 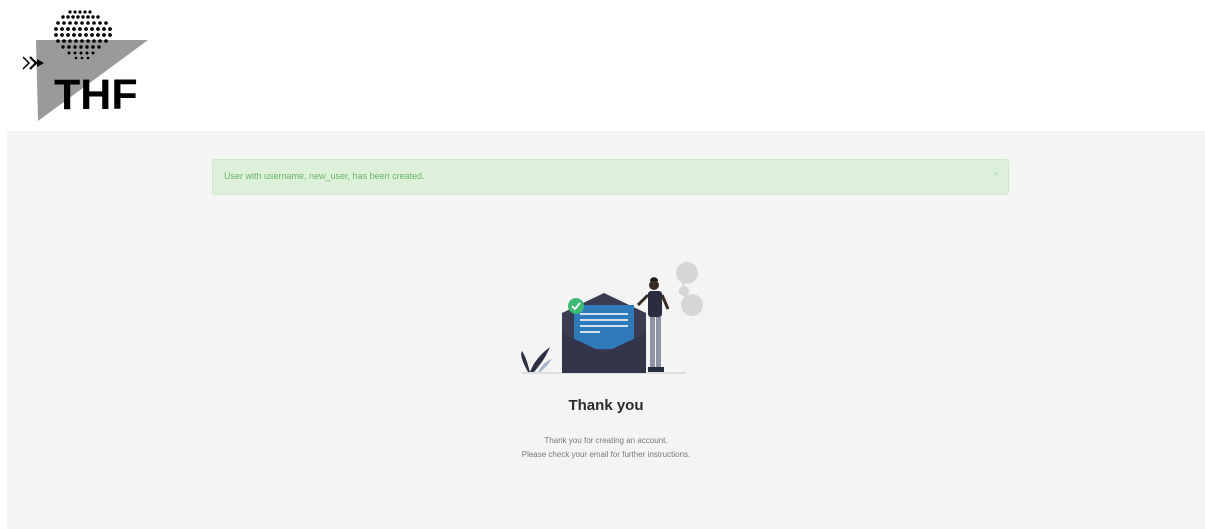 I want to click on description-line-1: Thank you for creating an account., so click(x=606, y=440).